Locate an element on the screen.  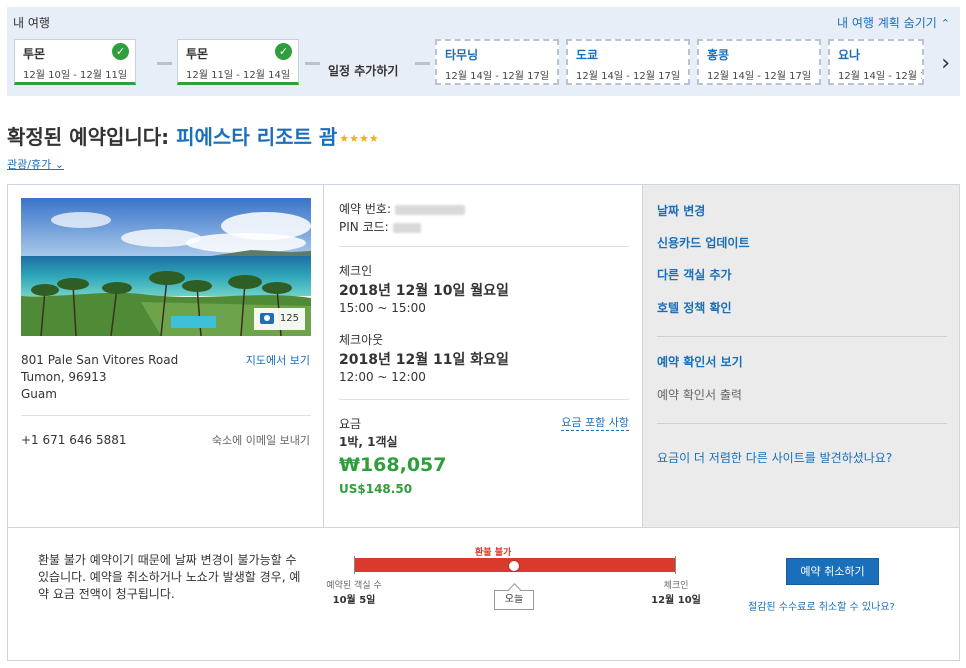
address-line: Tumon, 96913 is located at coordinates (64, 377).